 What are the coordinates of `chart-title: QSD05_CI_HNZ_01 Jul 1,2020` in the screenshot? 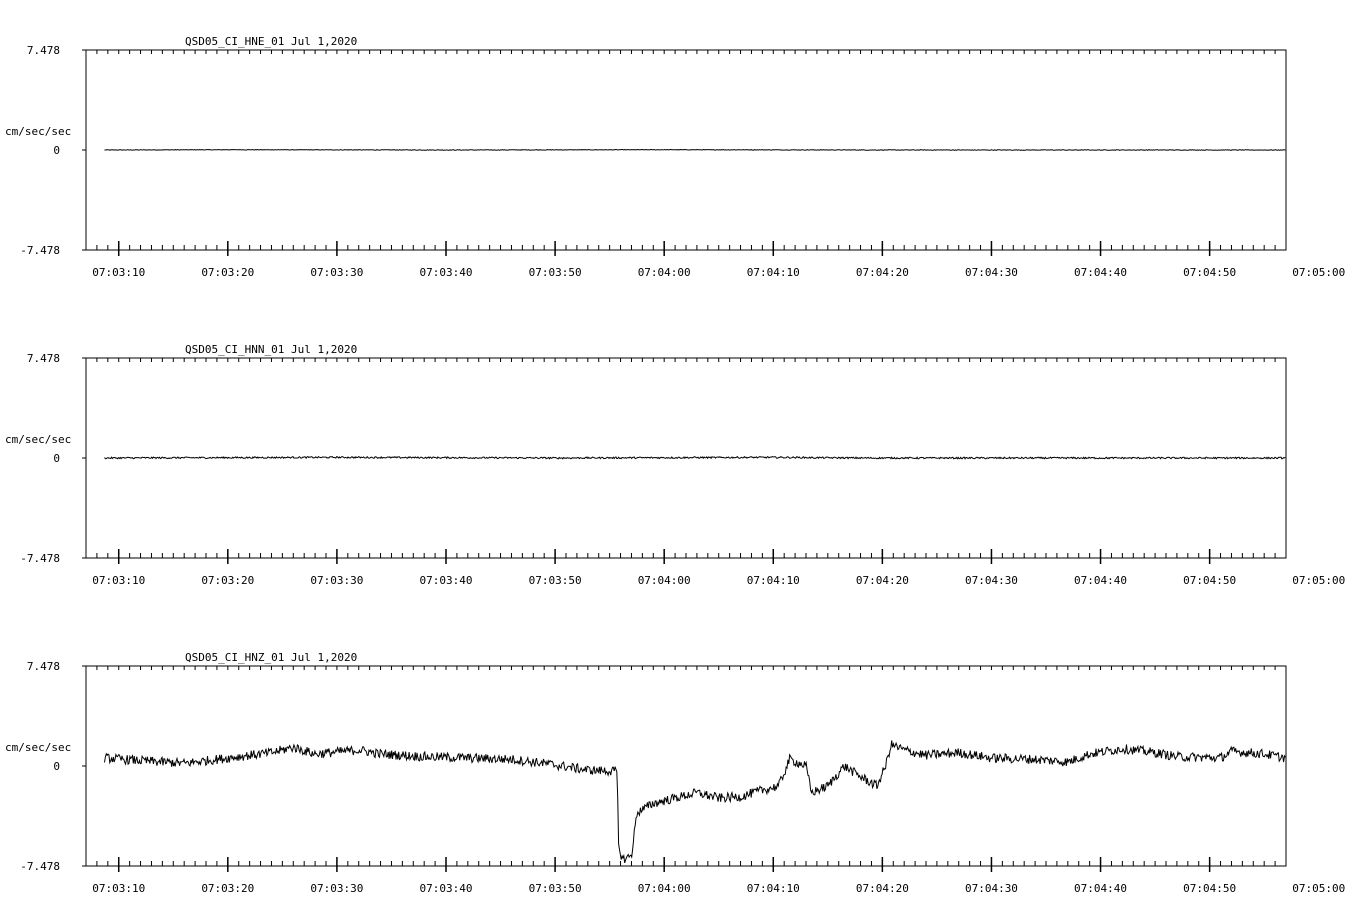 It's located at (271, 657).